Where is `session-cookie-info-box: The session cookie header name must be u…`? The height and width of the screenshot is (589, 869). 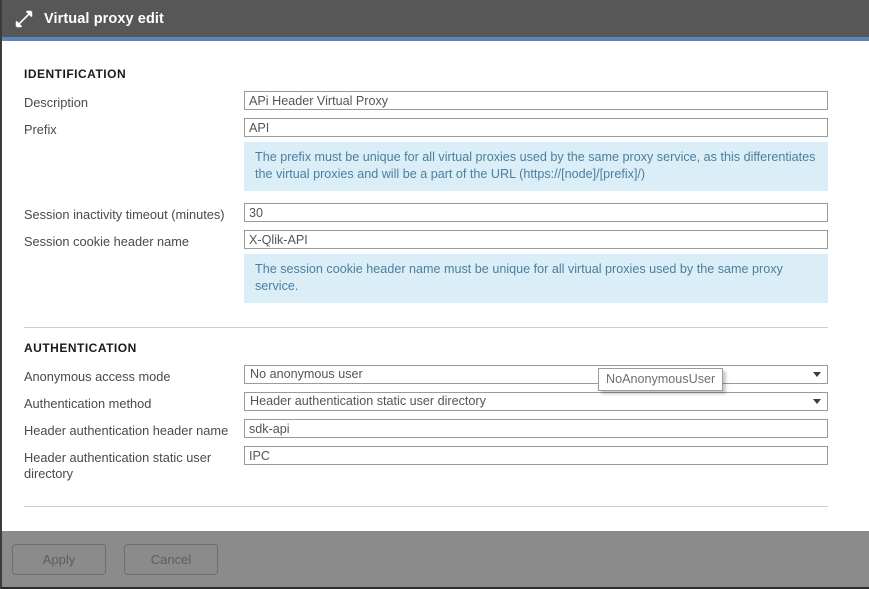
session-cookie-info-box: The session cookie header name must be u… is located at coordinates (536, 278).